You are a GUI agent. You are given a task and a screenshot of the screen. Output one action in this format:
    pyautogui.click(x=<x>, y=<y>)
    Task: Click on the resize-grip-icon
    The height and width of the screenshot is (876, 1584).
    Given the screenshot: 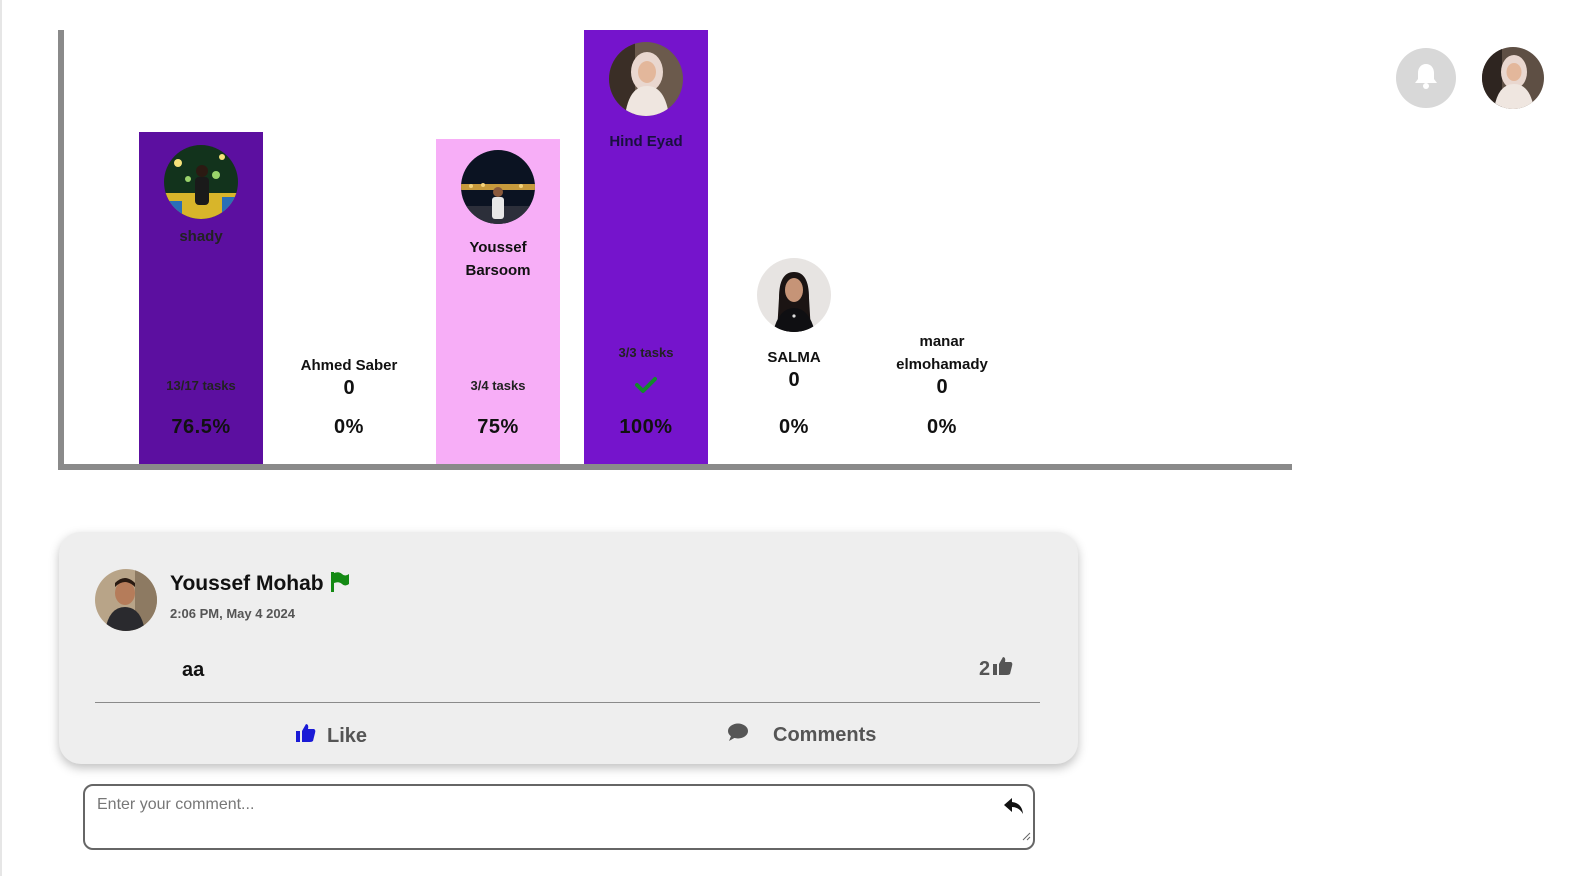 What is the action you would take?
    pyautogui.click(x=1026, y=837)
    